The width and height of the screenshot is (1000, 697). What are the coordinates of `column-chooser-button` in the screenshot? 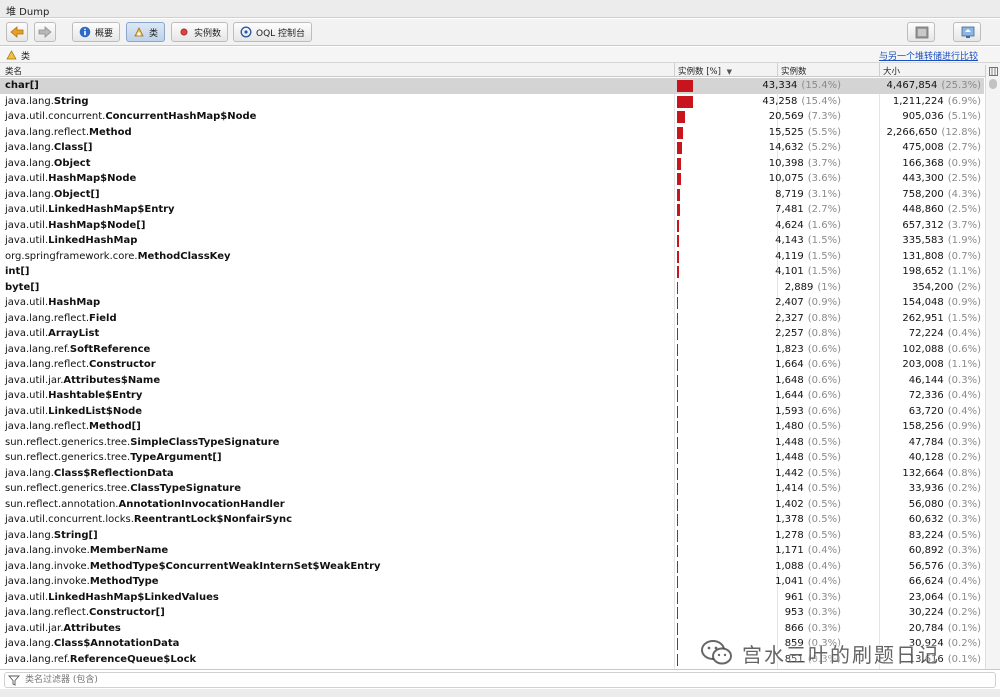 It's located at (992, 72).